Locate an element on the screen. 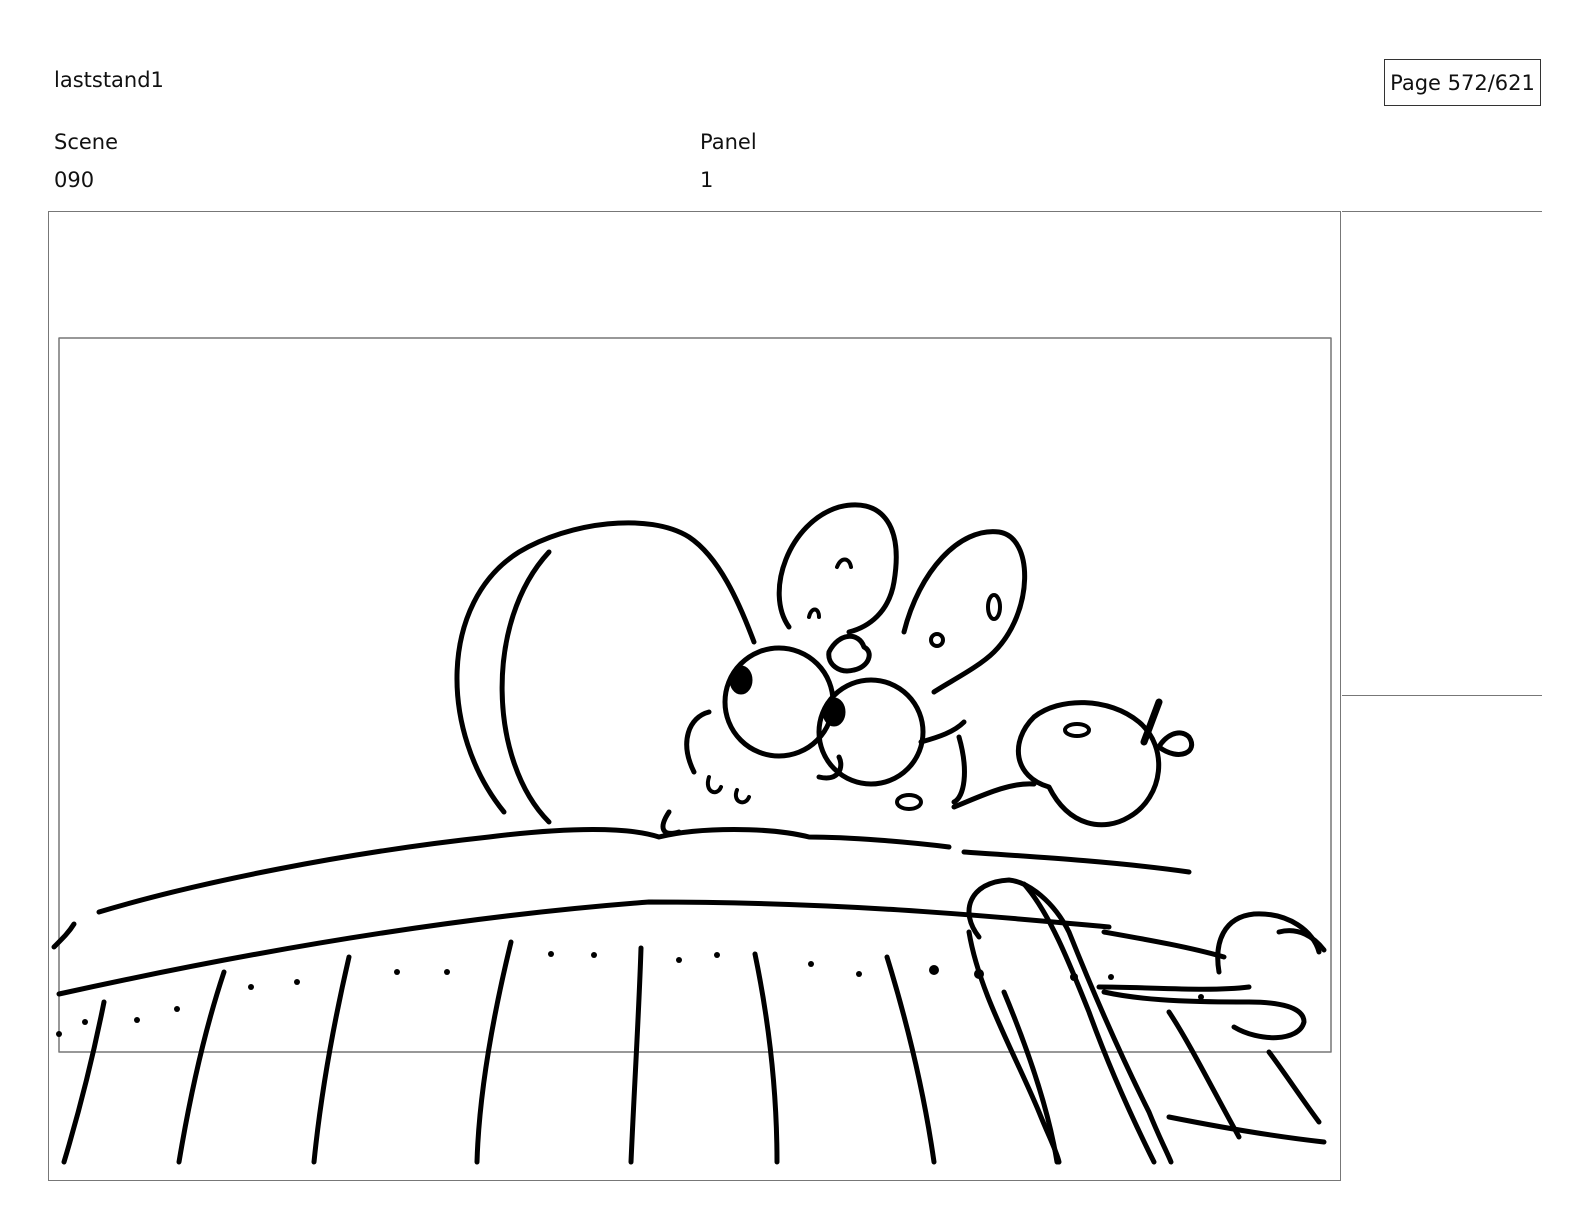 The width and height of the screenshot is (1584, 1224). notes-divider-middle is located at coordinates (1442, 695).